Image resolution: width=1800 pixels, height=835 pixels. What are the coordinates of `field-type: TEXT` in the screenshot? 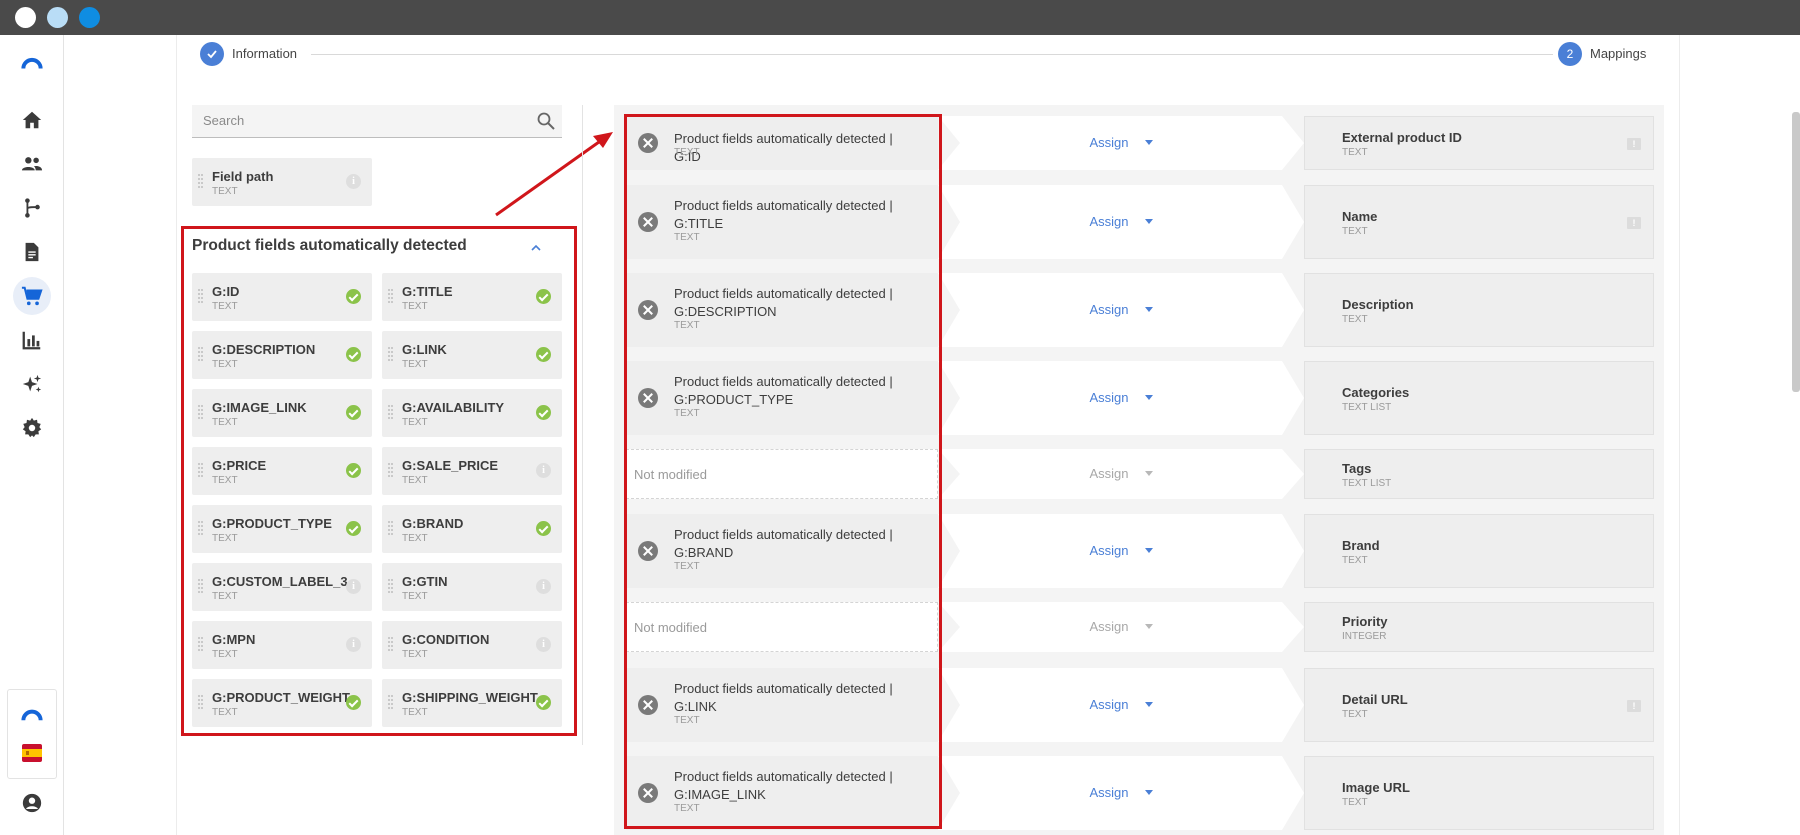 It's located at (415, 480).